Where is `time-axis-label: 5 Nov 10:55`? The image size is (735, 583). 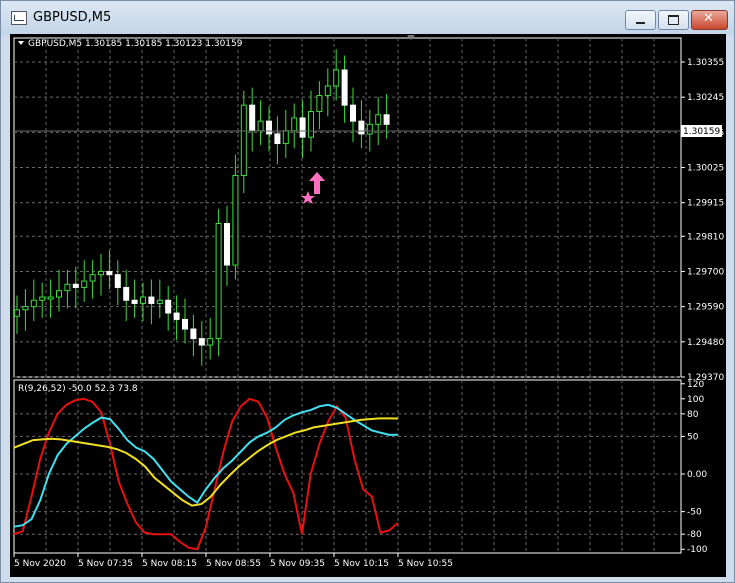 time-axis-label: 5 Nov 10:55 is located at coordinates (425, 564).